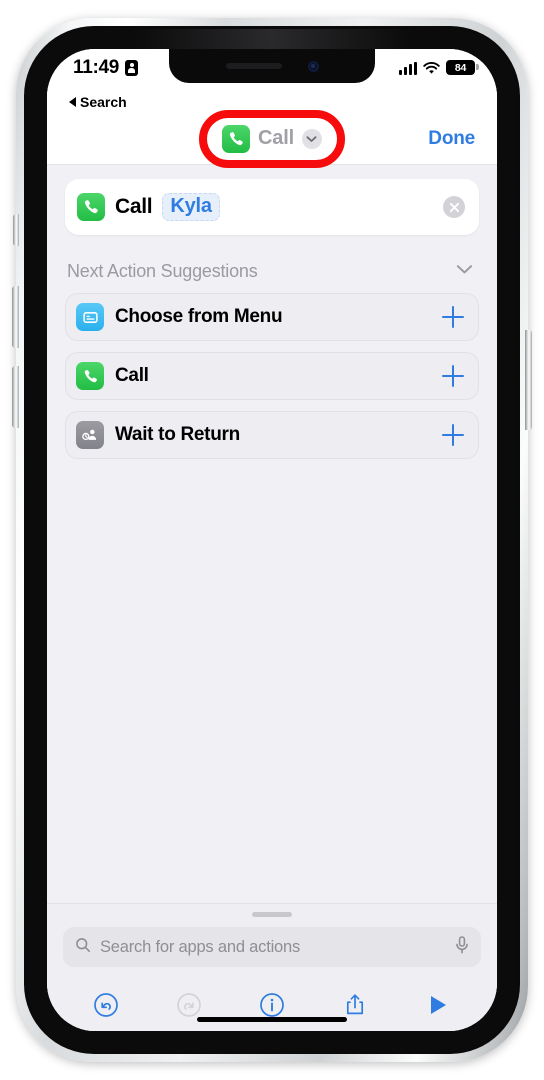  What do you see at coordinates (528, 380) in the screenshot?
I see `power-button` at bounding box center [528, 380].